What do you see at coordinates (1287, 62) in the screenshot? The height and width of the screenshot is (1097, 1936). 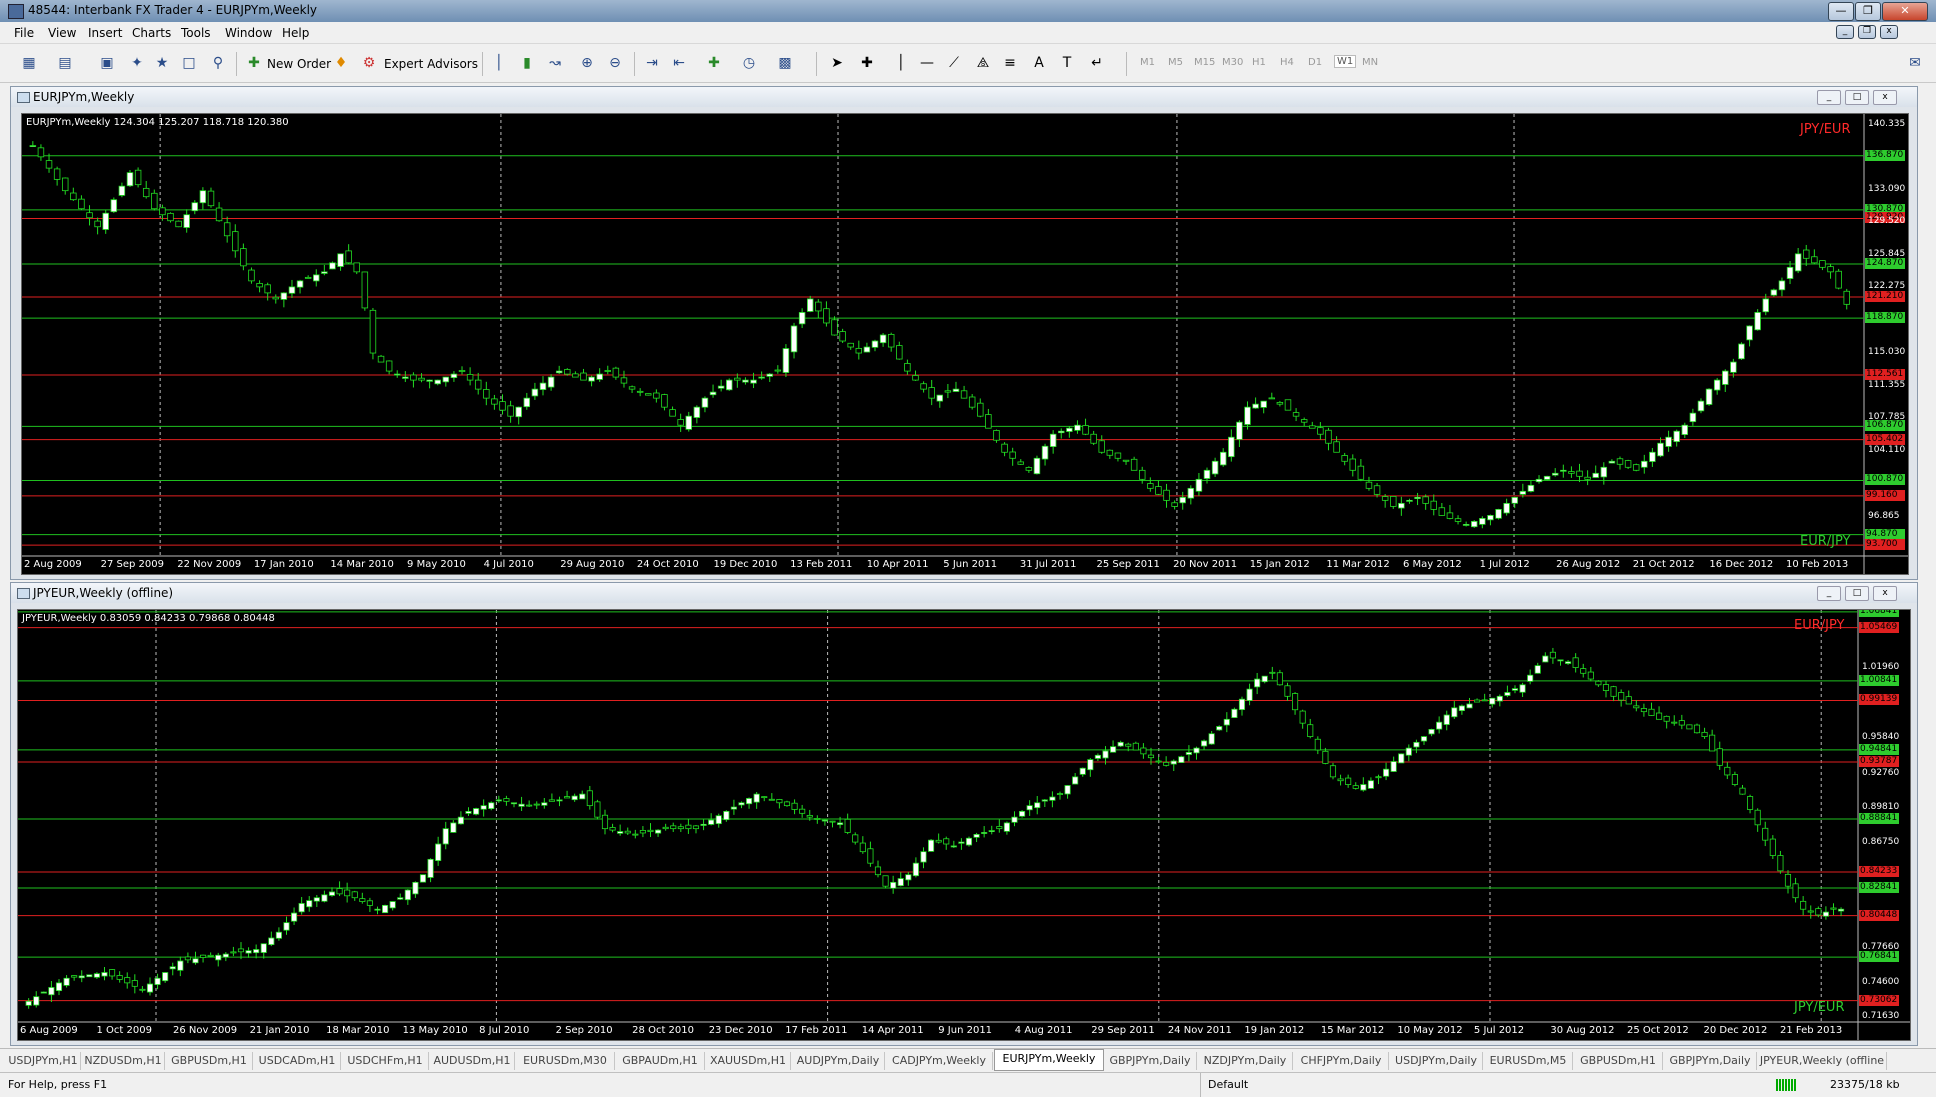 I see `tf-h4: H4` at bounding box center [1287, 62].